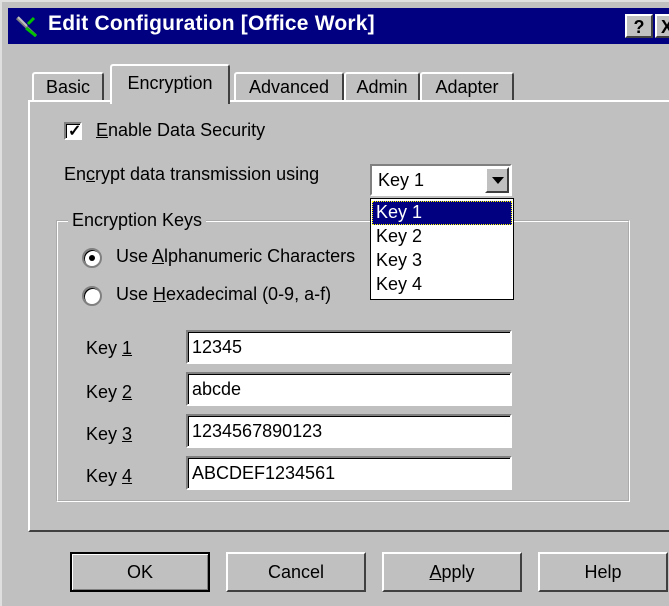 The height and width of the screenshot is (606, 669). I want to click on key3-input, so click(349, 431).